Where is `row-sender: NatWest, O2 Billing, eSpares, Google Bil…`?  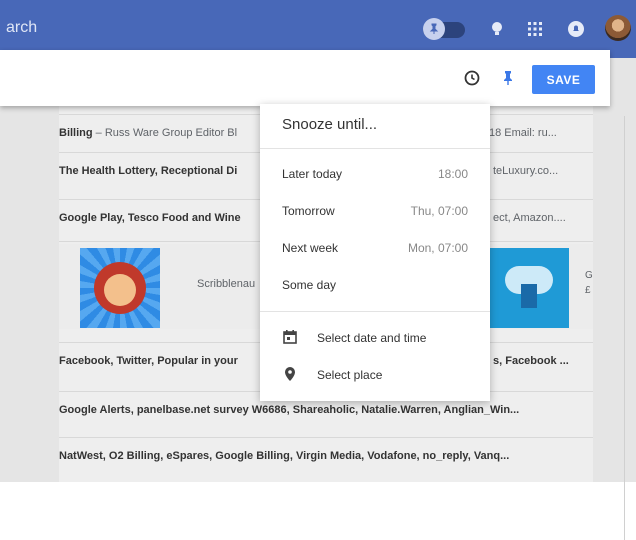 row-sender: NatWest, O2 Billing, eSpares, Google Bil… is located at coordinates (284, 456).